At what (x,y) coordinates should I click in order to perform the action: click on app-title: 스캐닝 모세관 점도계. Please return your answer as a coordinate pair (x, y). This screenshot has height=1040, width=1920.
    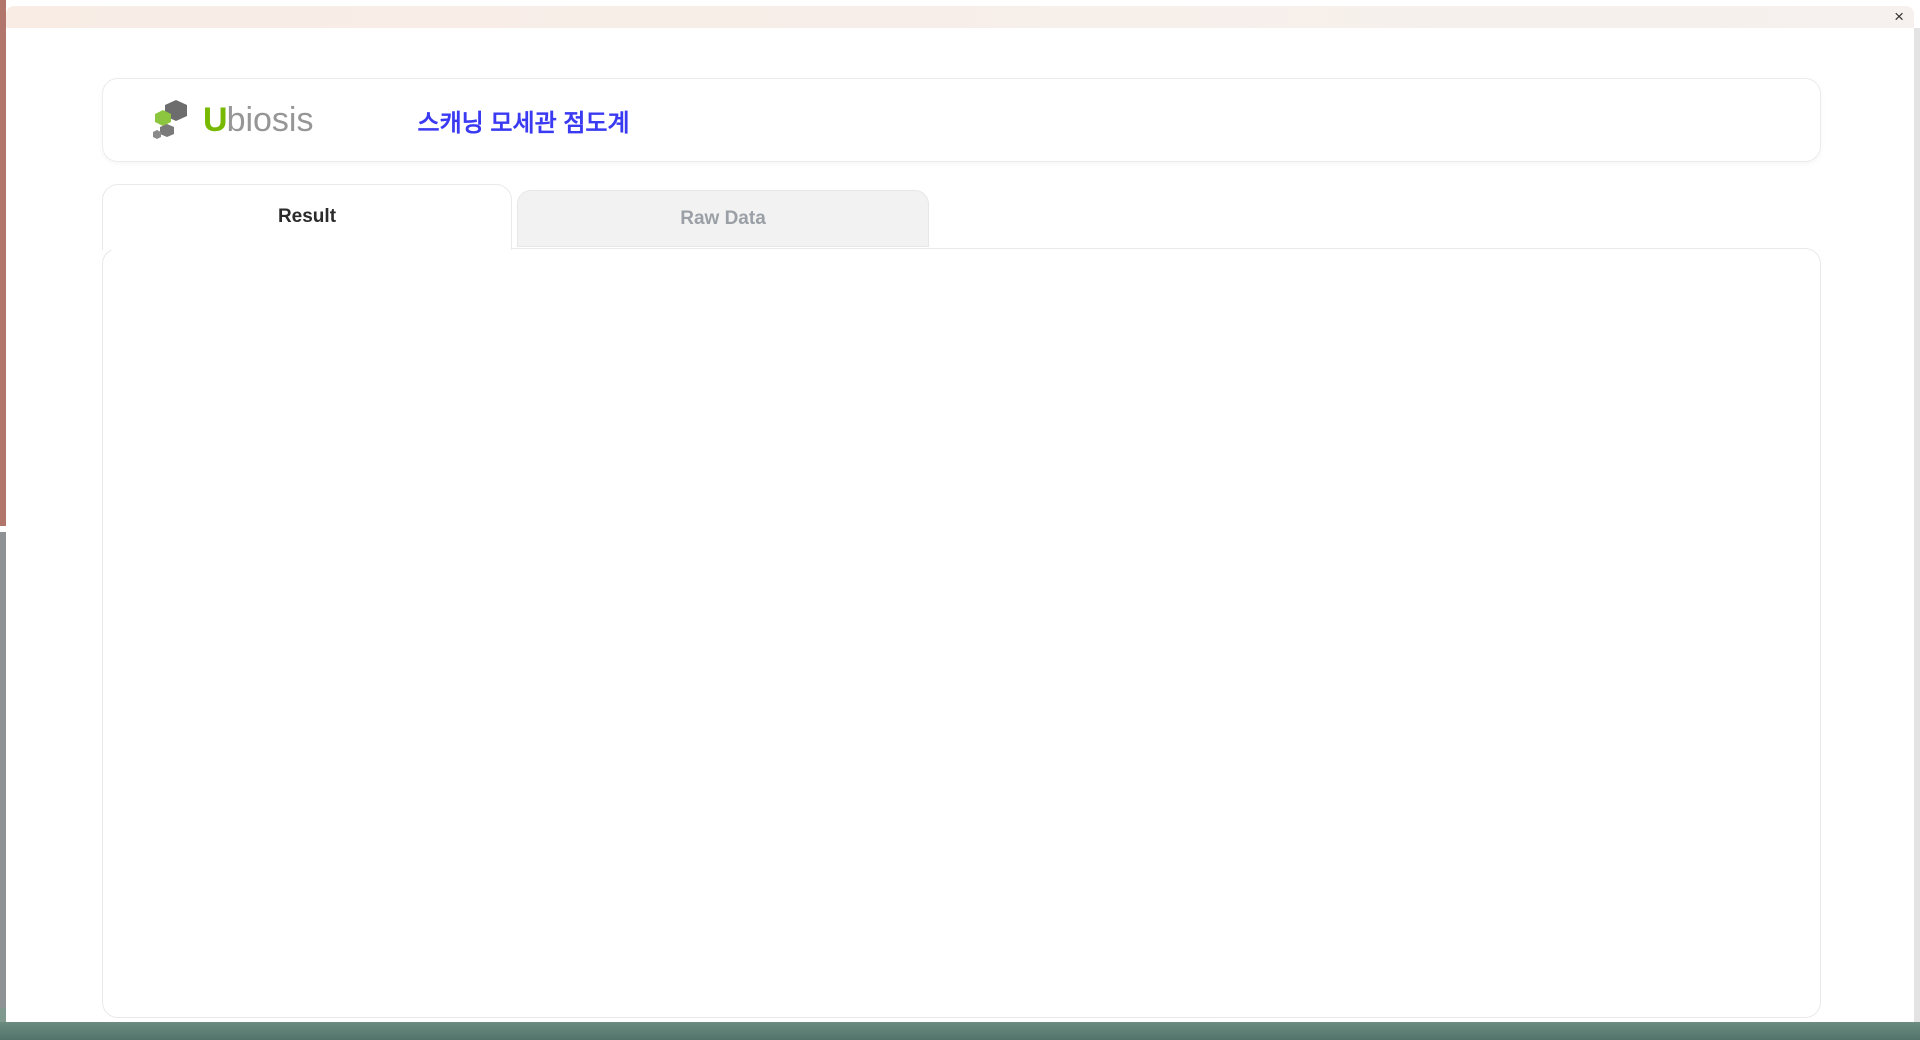
    Looking at the image, I should click on (523, 123).